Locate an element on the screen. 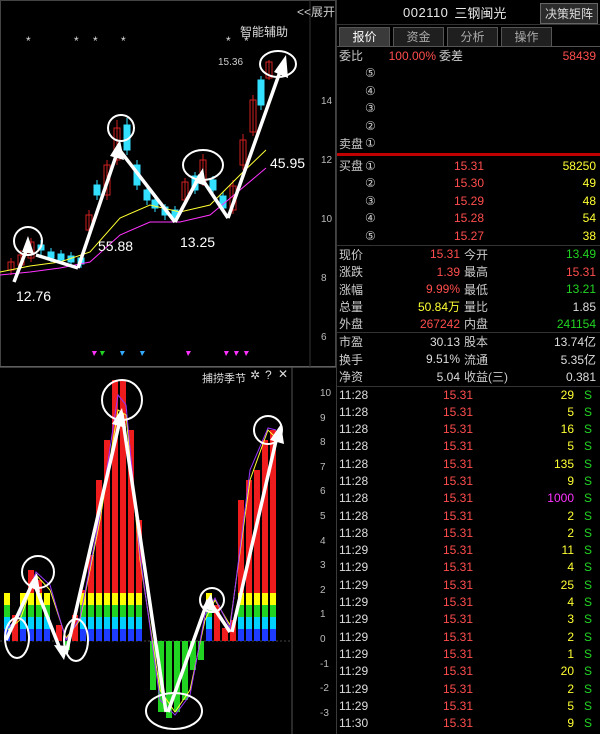 This screenshot has width=600, height=734. tick-volume: 9 is located at coordinates (570, 480).